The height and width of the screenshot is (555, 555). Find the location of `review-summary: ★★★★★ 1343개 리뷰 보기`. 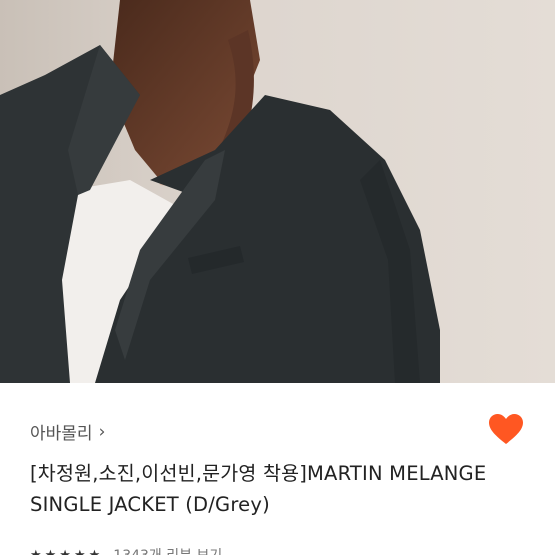

review-summary: ★★★★★ 1343개 리뷰 보기 is located at coordinates (126, 550).